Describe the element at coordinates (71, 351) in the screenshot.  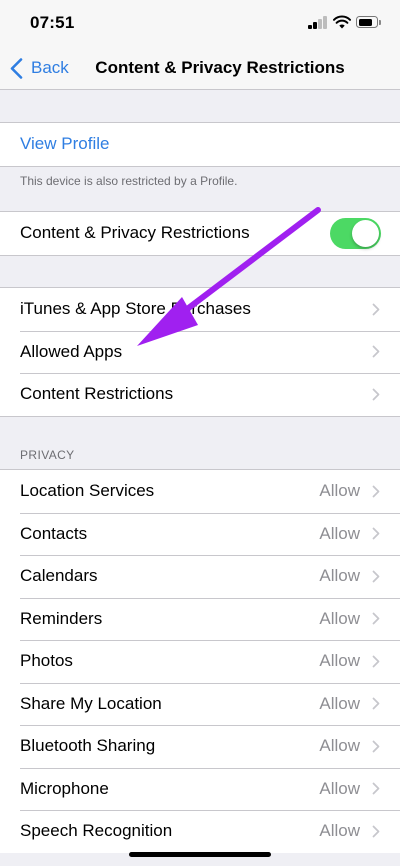
I see `row-label: Allowed Apps` at that location.